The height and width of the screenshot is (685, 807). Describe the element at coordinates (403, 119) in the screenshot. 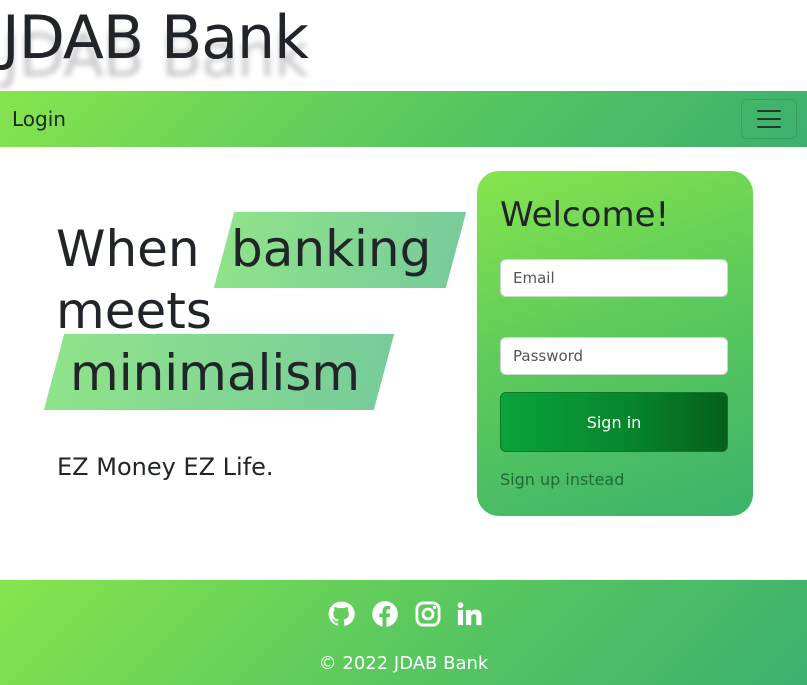

I see `navbar: Login` at that location.